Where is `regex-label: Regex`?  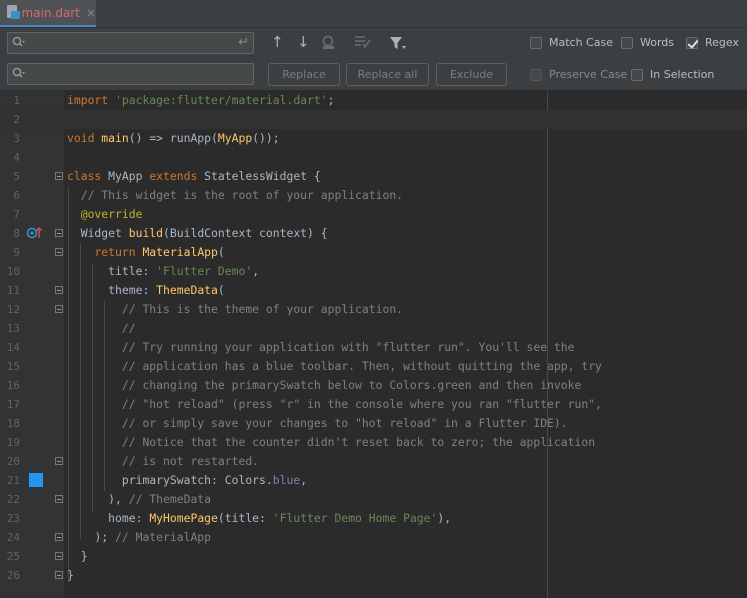
regex-label: Regex is located at coordinates (722, 42).